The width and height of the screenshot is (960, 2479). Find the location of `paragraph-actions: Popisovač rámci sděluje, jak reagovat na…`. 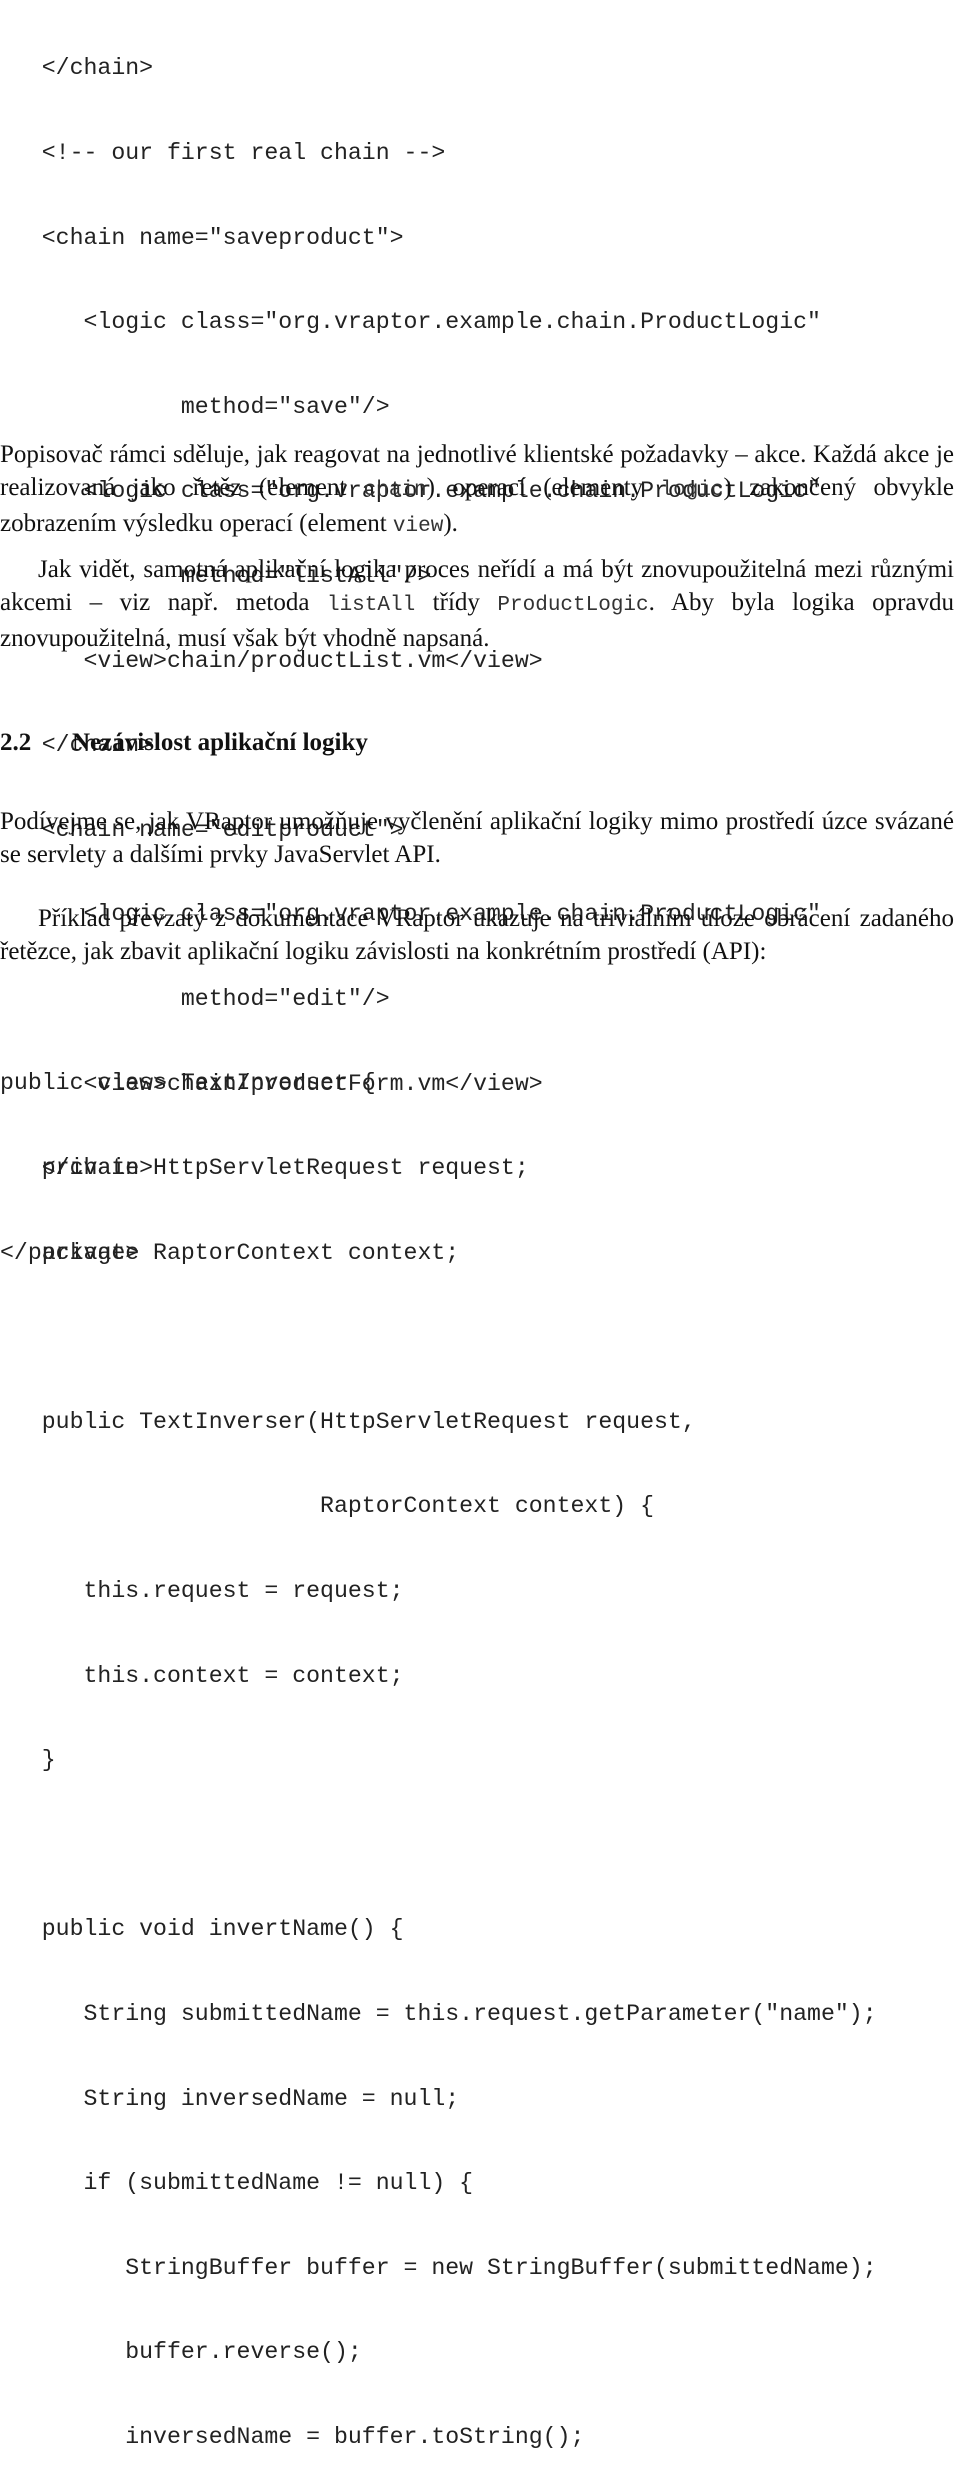

paragraph-actions: Popisovač rámci sděluje, jak reagovat na… is located at coordinates (477, 490).